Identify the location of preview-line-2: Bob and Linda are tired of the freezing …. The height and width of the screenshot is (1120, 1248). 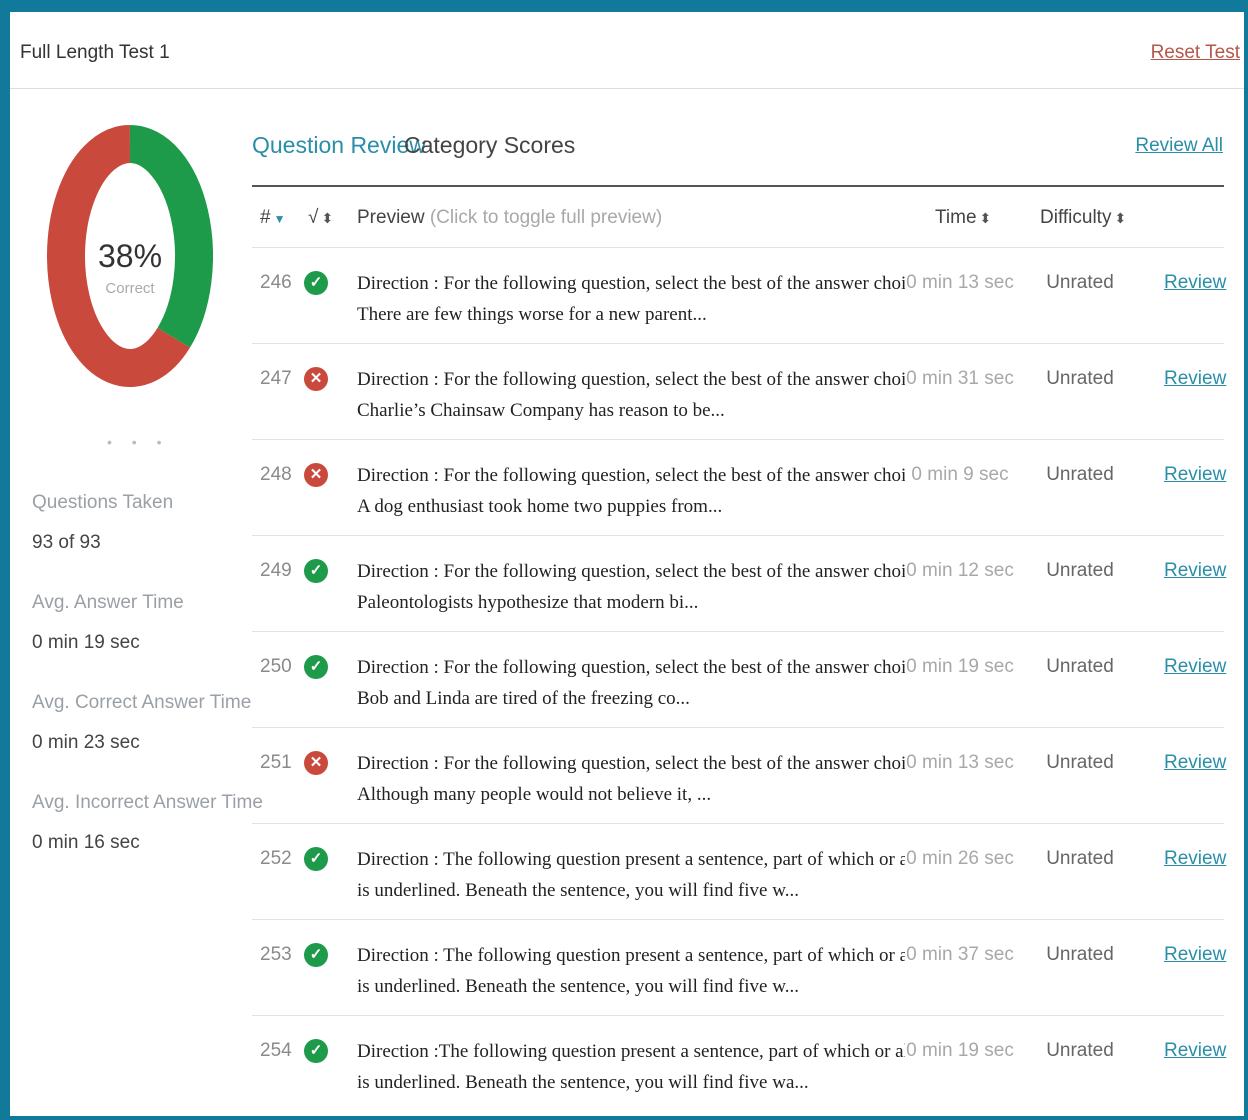
(523, 698).